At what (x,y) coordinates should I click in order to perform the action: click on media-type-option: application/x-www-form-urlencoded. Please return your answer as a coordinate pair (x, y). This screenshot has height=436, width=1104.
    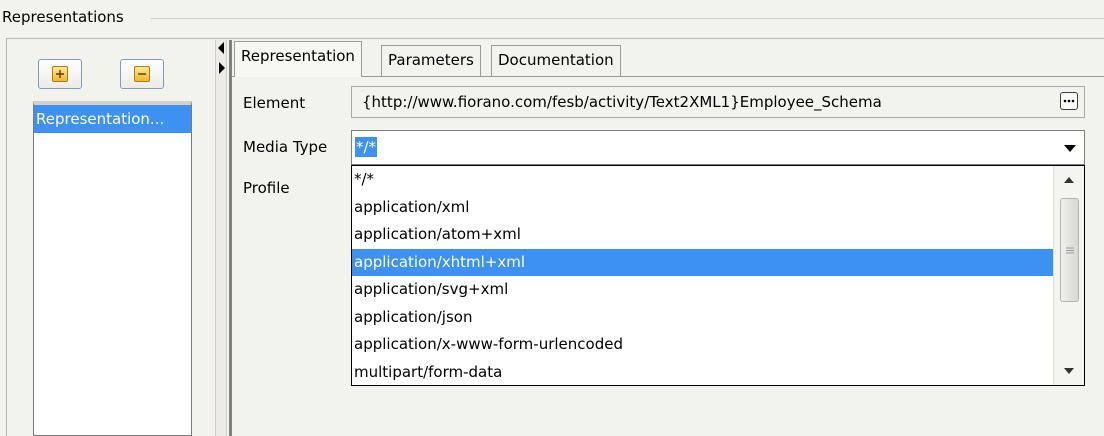
    Looking at the image, I should click on (703, 345).